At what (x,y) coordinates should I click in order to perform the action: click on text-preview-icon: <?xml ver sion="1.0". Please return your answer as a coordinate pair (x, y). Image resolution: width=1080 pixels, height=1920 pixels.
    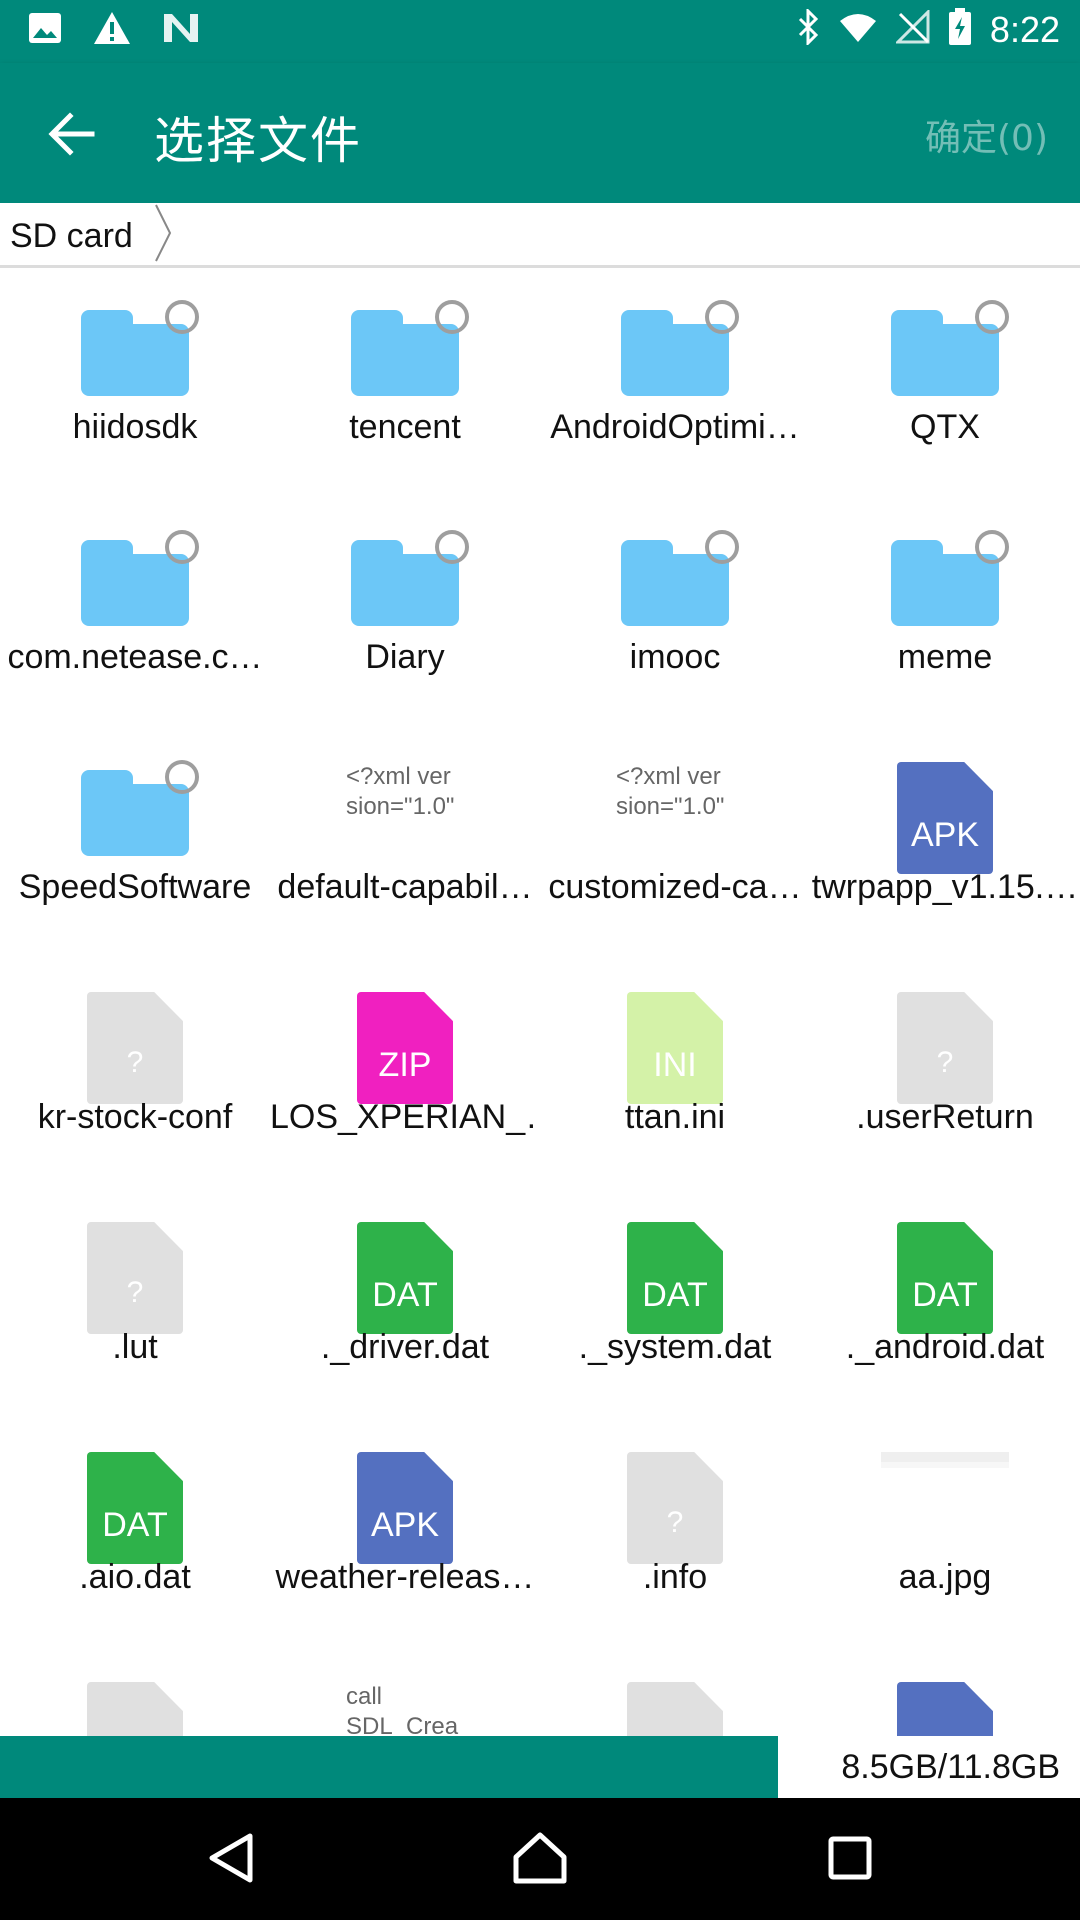
    Looking at the image, I should click on (405, 819).